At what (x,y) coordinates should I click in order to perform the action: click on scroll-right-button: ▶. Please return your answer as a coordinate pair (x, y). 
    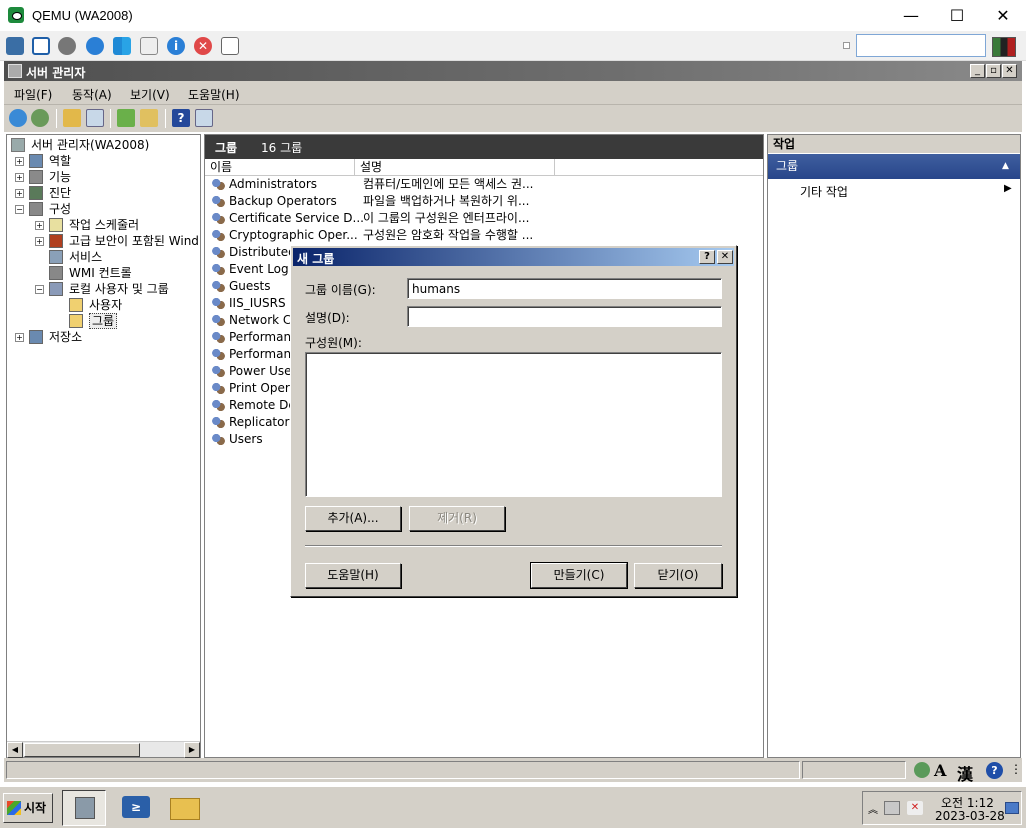
    Looking at the image, I should click on (192, 750).